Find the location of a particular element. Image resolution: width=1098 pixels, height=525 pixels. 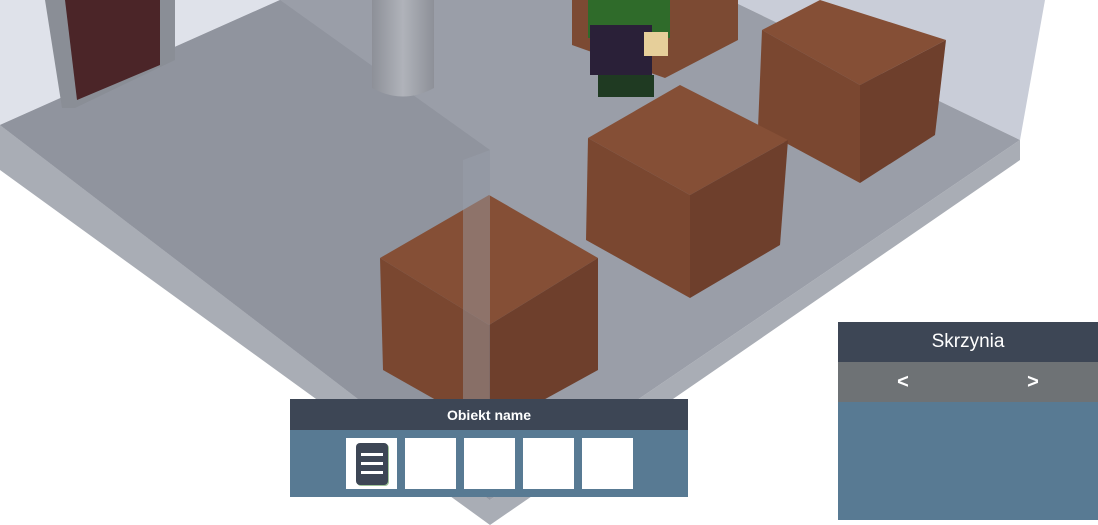

document-icon is located at coordinates (371, 463).